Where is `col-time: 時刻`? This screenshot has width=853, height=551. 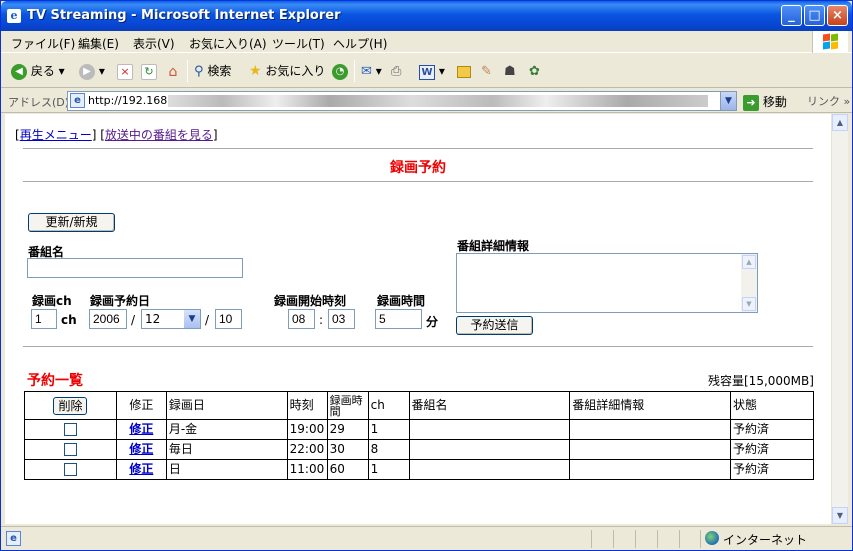 col-time: 時刻 is located at coordinates (307, 405).